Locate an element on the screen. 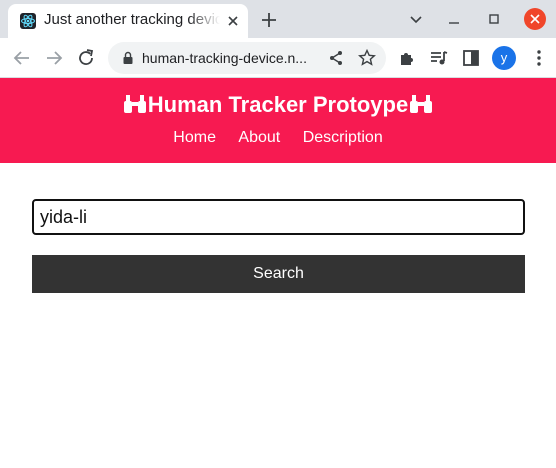 Image resolution: width=556 pixels, height=468 pixels. bookmark-star-icon is located at coordinates (367, 58).